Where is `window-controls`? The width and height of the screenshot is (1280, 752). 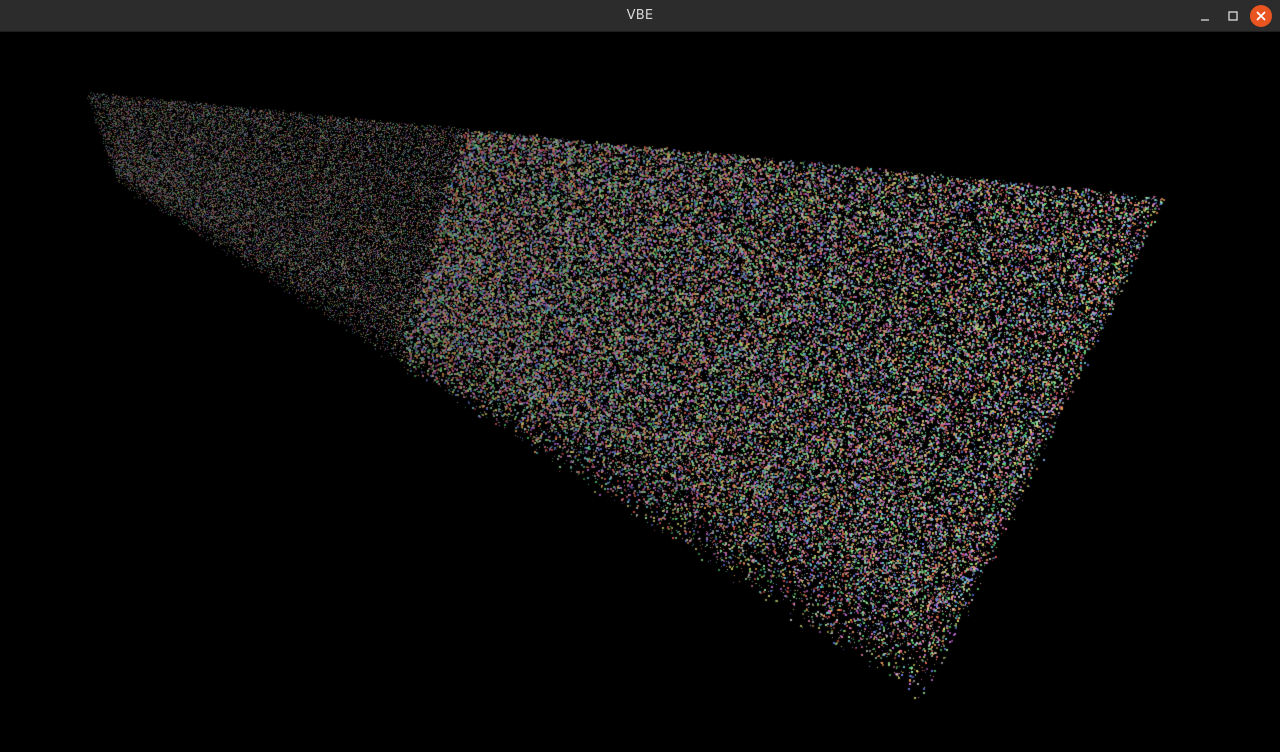
window-controls is located at coordinates (1230, 16).